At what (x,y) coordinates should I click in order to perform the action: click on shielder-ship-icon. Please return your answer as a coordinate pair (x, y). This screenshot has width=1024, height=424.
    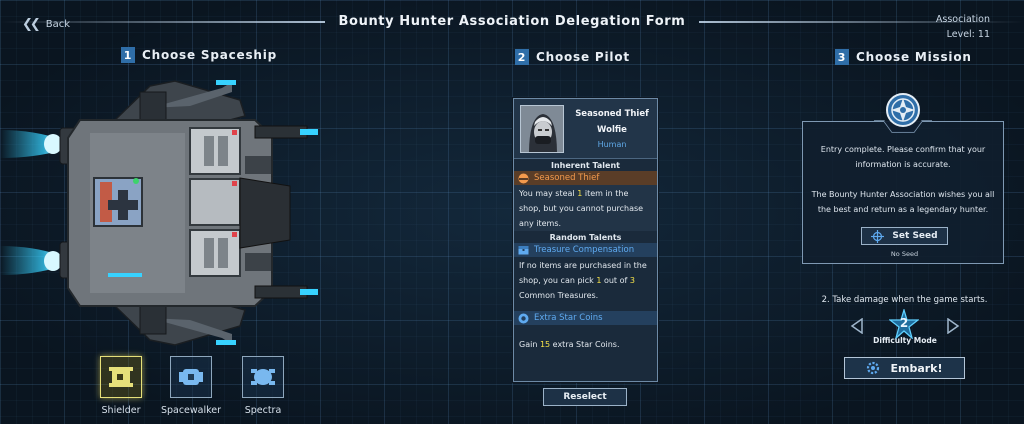
    Looking at the image, I should click on (121, 377).